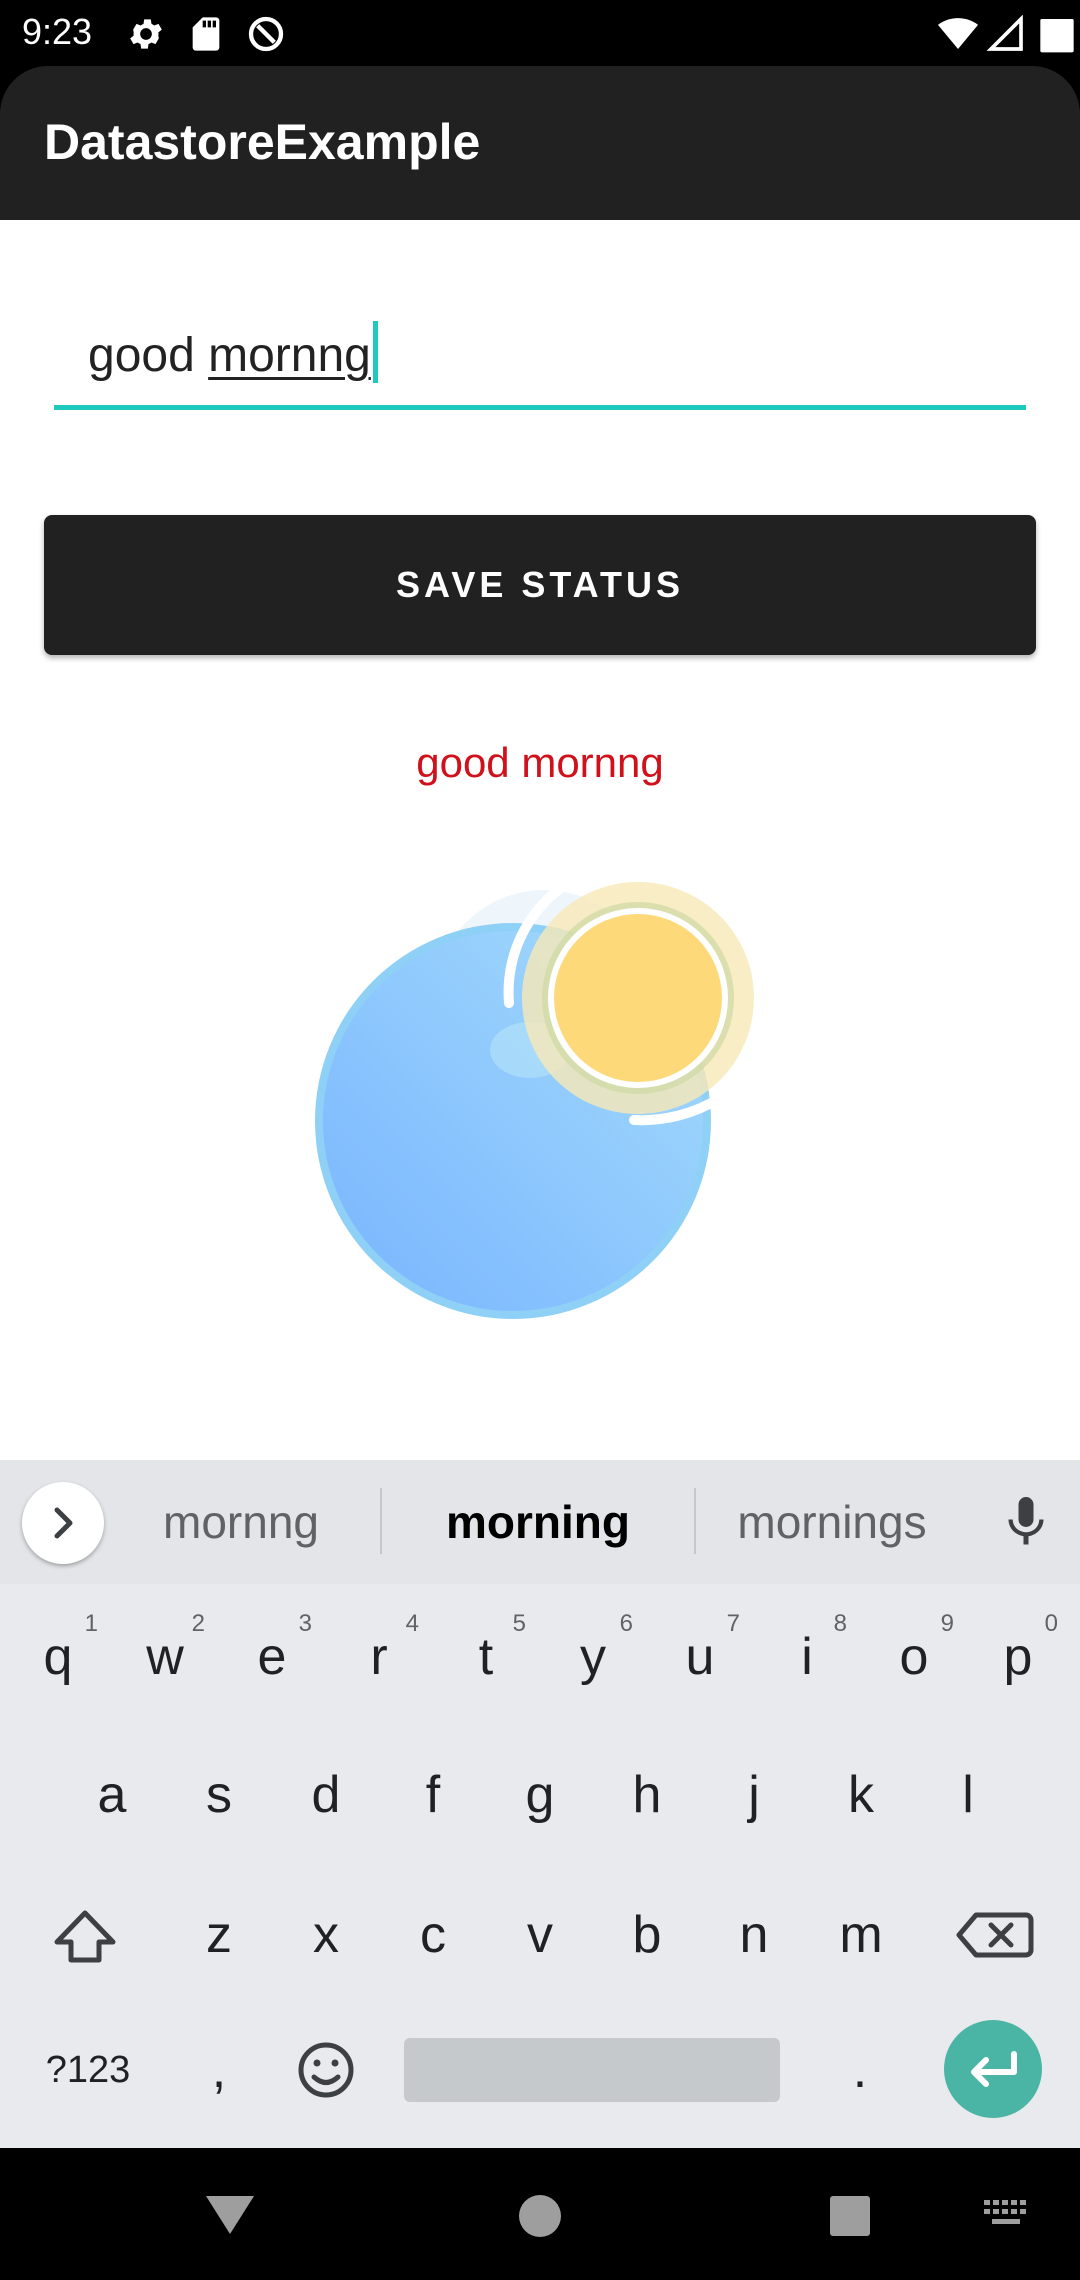 This screenshot has height=2280, width=1080. Describe the element at coordinates (230, 2213) in the screenshot. I see `back-icon` at that location.